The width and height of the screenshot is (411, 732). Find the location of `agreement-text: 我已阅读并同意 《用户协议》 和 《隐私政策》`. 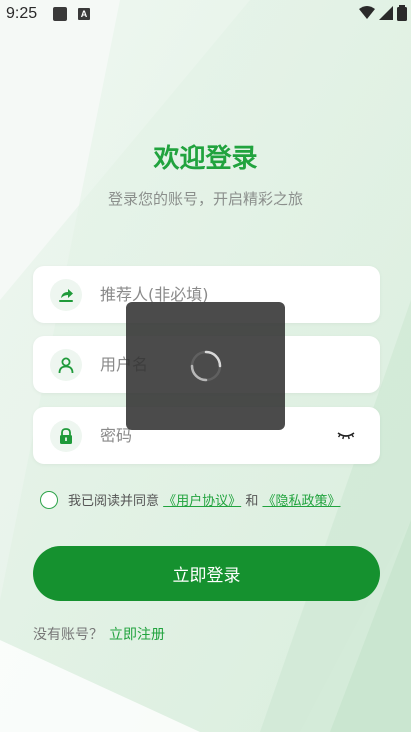

agreement-text: 我已阅读并同意 《用户协议》 和 《隐私政策》 is located at coordinates (204, 499).